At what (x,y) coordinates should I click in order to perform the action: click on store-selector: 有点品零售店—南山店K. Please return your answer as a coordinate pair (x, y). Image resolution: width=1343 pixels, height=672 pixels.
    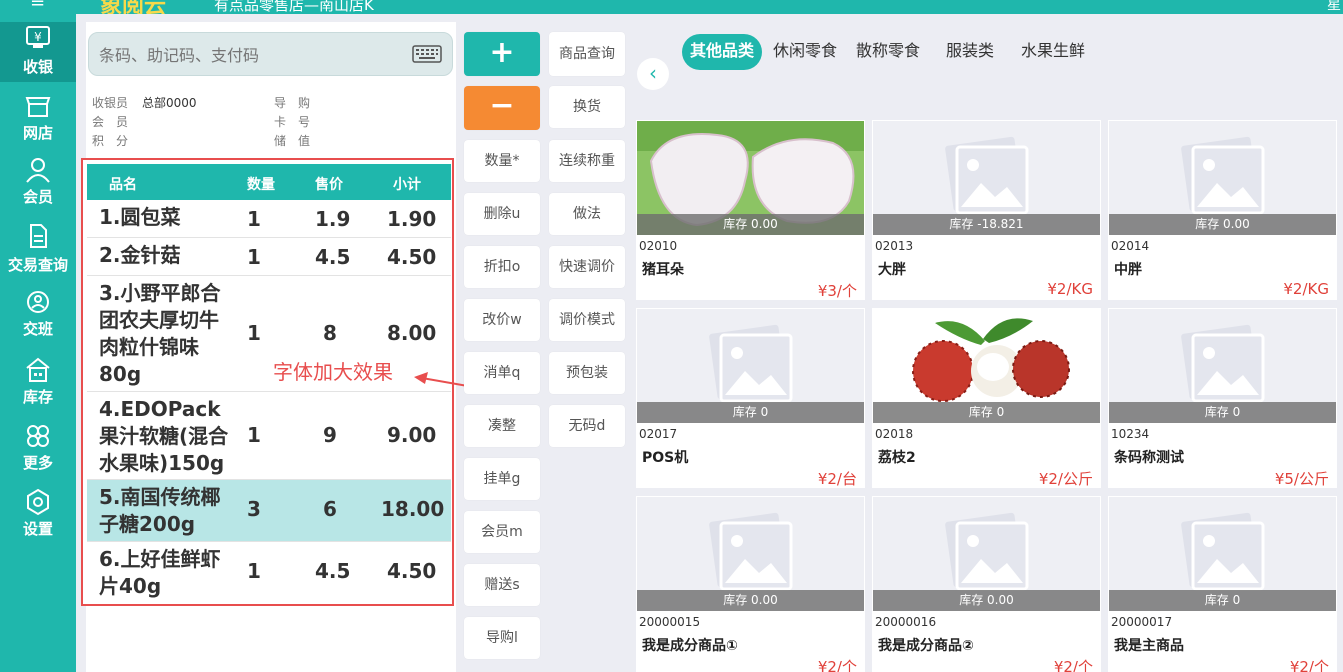
    Looking at the image, I should click on (294, 7).